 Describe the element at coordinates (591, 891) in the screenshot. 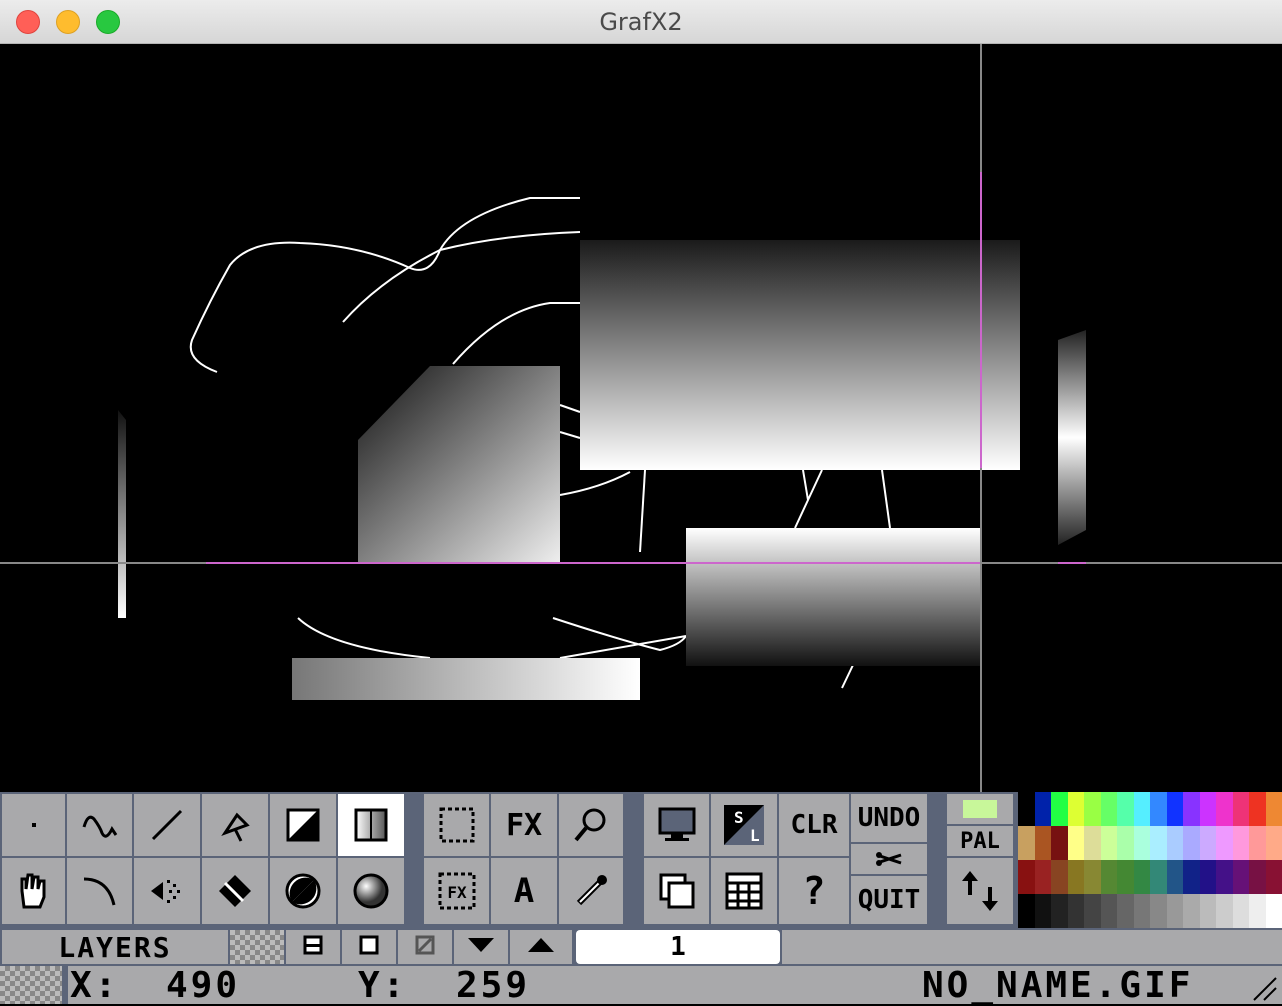

I see `color-picker-button` at that location.